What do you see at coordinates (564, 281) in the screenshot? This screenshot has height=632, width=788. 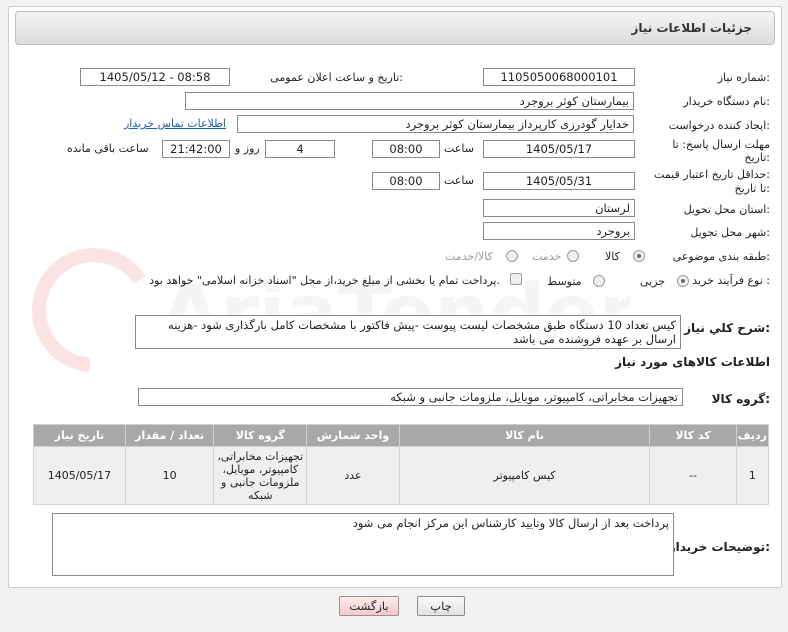 I see `purchase-medium-label: متوسط` at bounding box center [564, 281].